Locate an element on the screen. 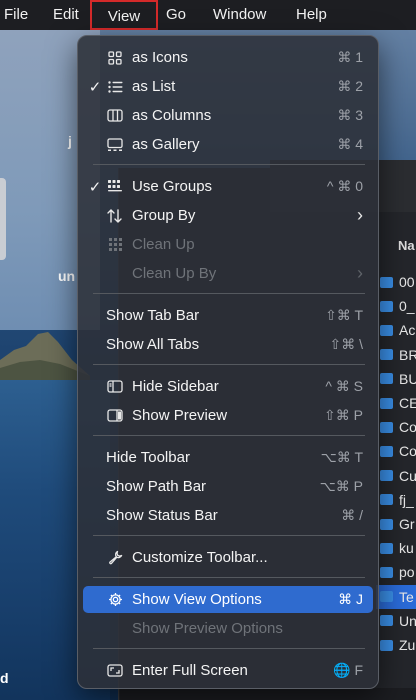  menu-item-shortcut: ⌥⌘ P is located at coordinates (341, 486).